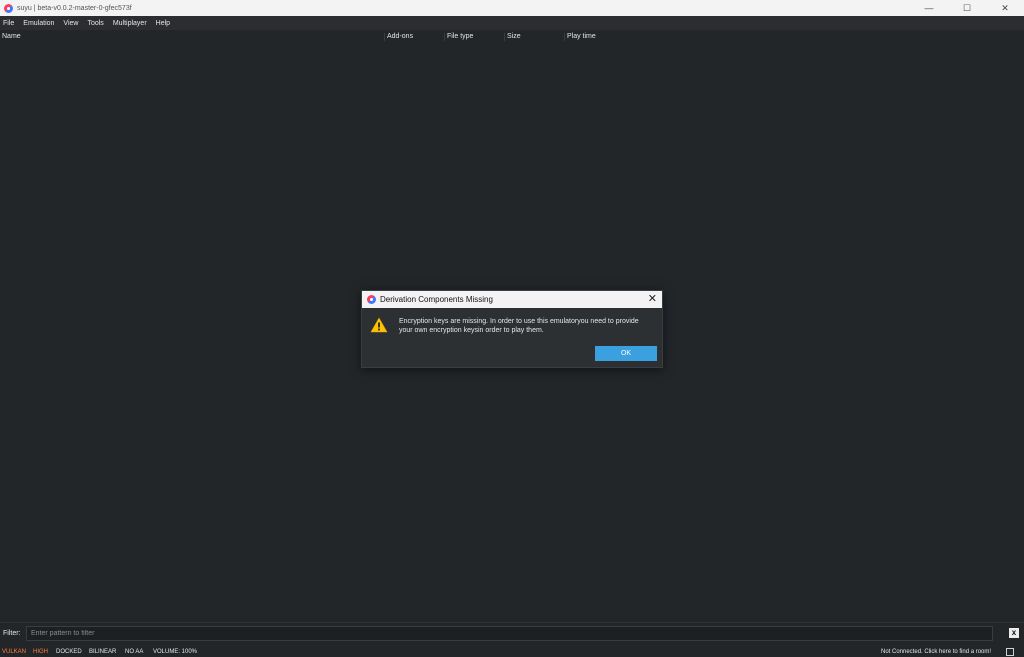  Describe the element at coordinates (163, 23) in the screenshot. I see `menu-help: Help` at that location.